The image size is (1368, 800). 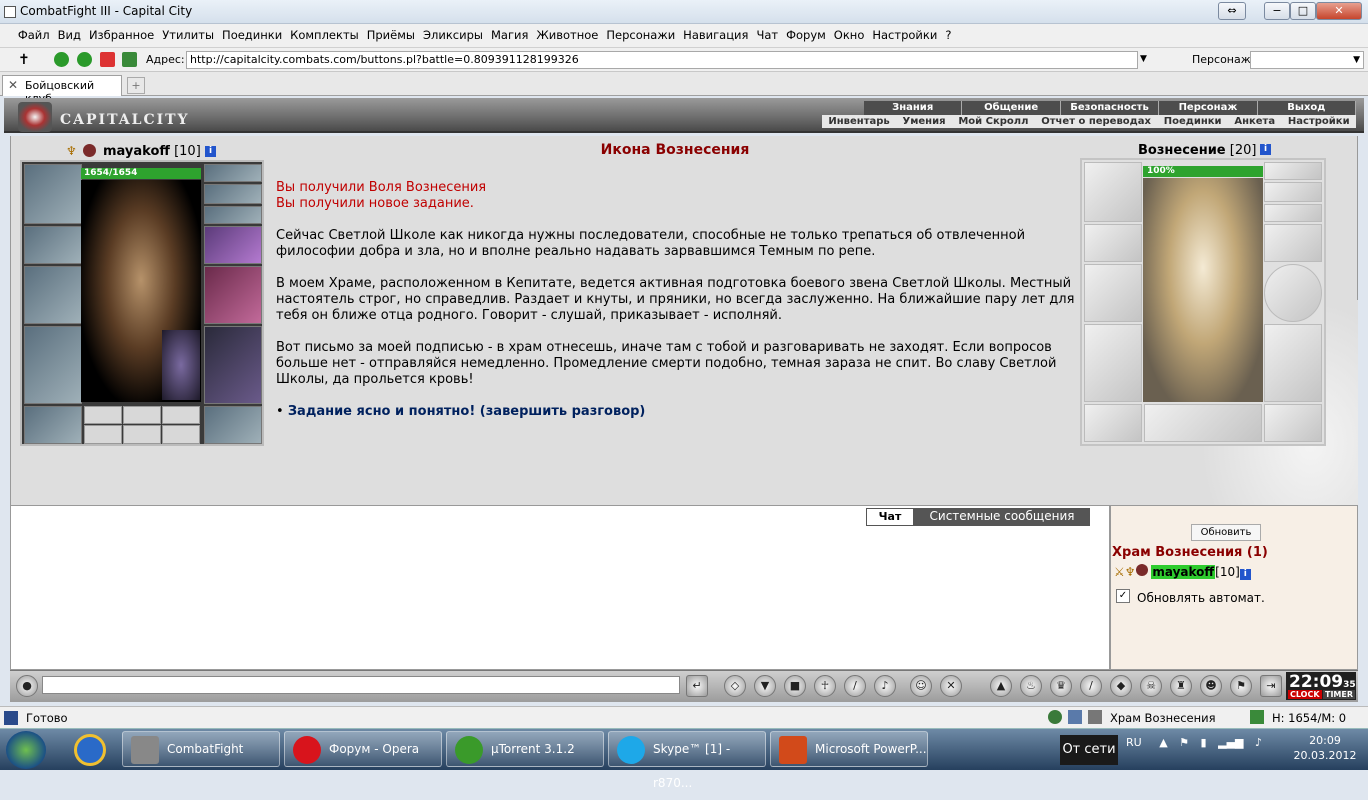 What do you see at coordinates (735, 686) in the screenshot?
I see `eraser-icon: ◇` at bounding box center [735, 686].